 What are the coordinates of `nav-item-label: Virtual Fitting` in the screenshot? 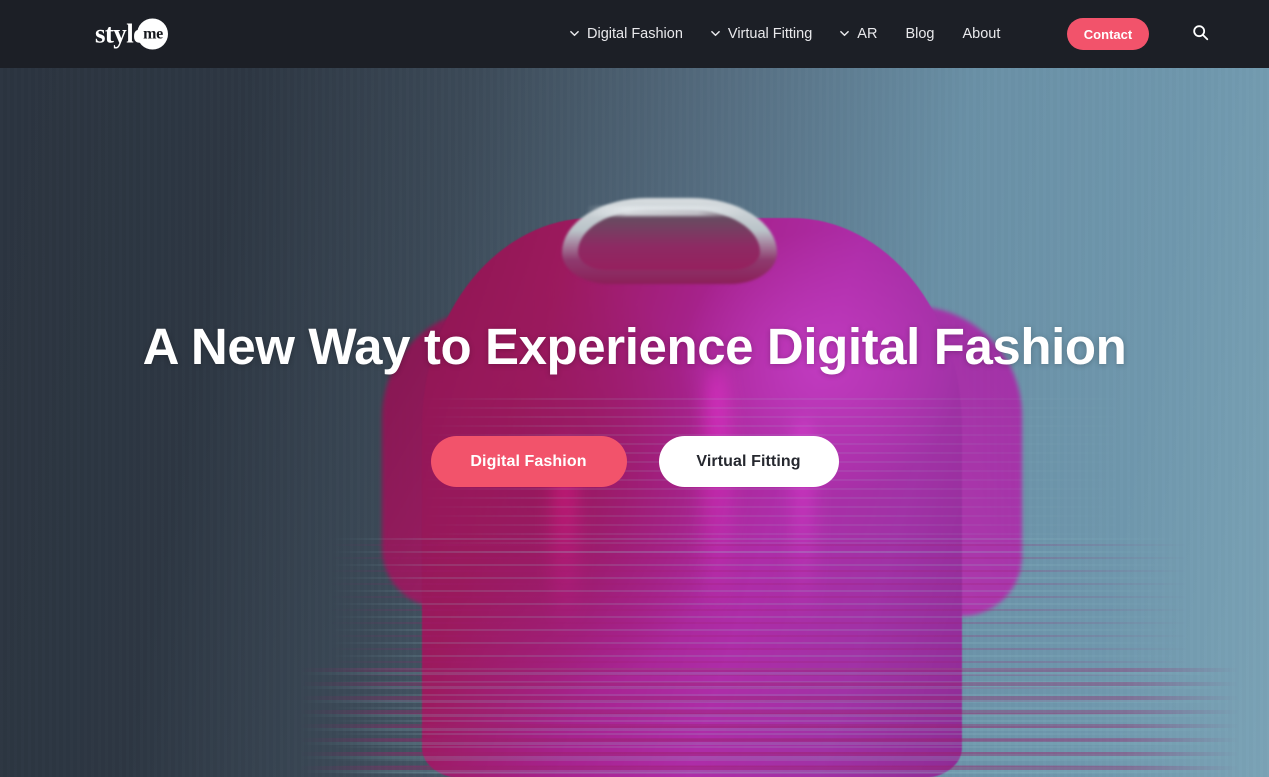 It's located at (770, 34).